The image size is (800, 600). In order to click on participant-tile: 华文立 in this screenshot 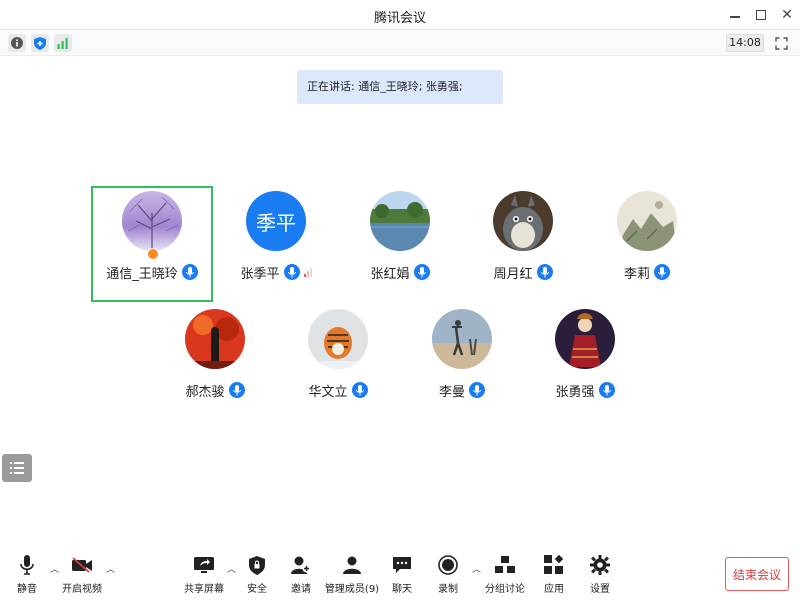, I will do `click(338, 362)`.